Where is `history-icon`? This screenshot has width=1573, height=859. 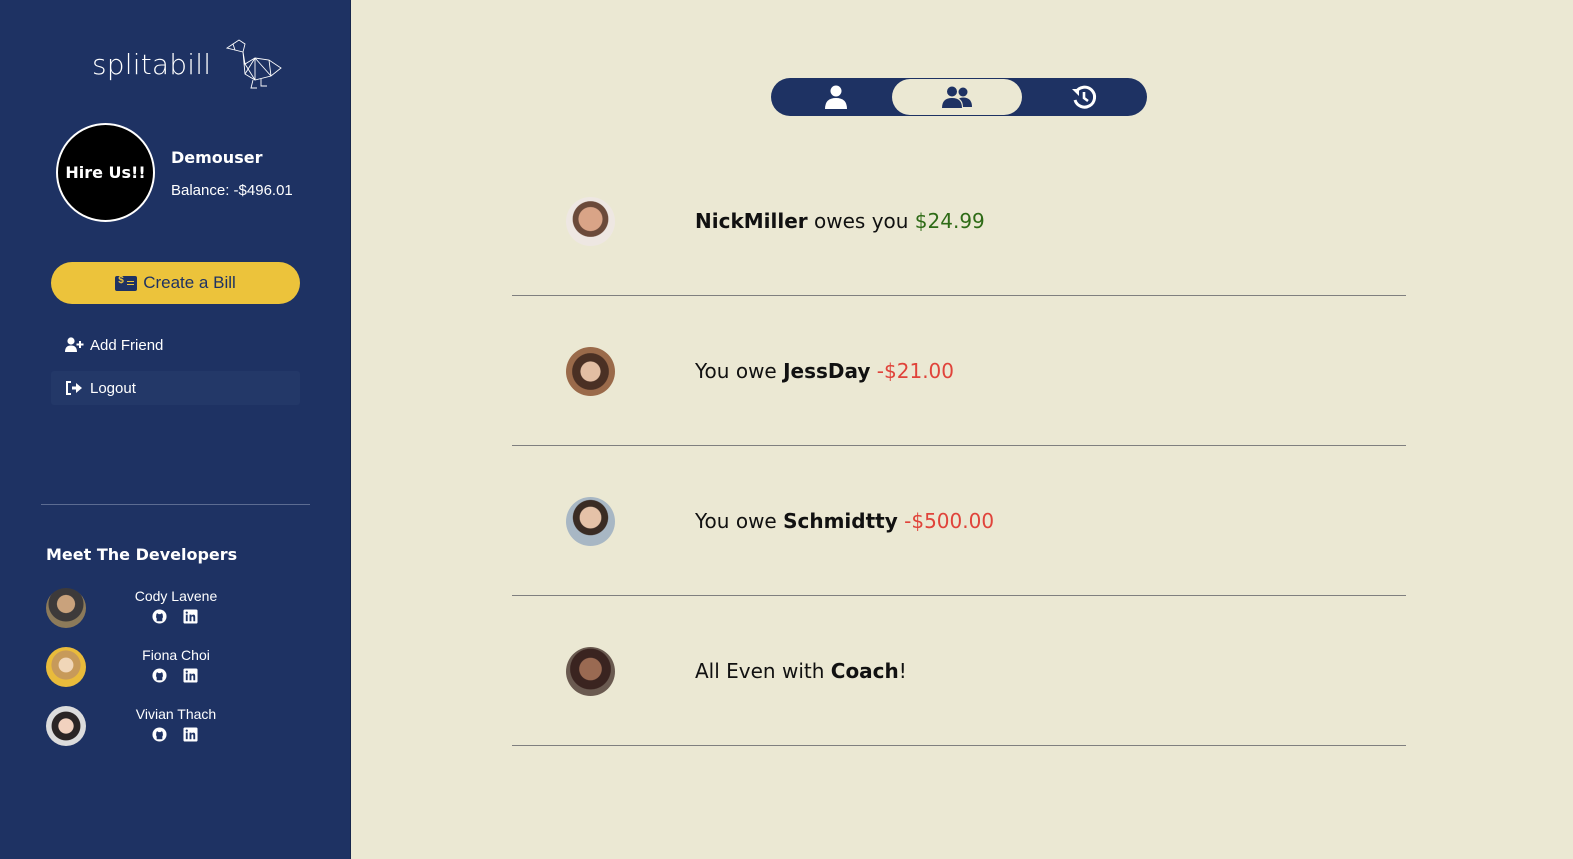
history-icon is located at coordinates (1084, 97).